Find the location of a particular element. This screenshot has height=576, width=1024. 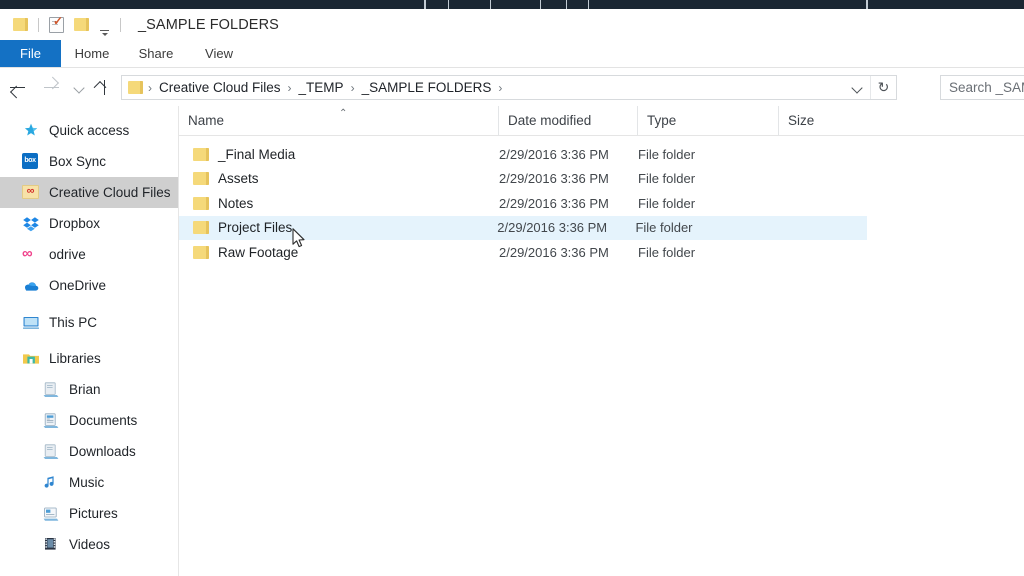

sidebar-item-box-sync: box Box Sync is located at coordinates (89, 161).